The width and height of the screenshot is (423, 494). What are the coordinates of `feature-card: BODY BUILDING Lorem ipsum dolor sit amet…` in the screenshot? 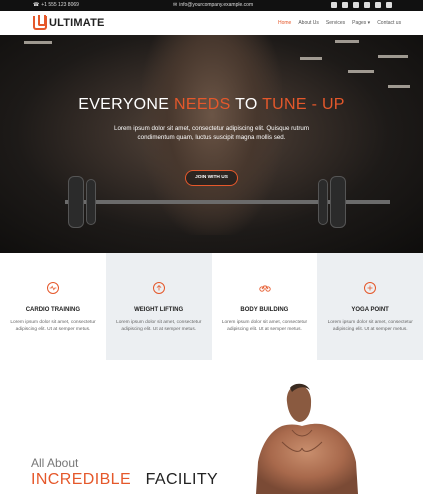 It's located at (264, 306).